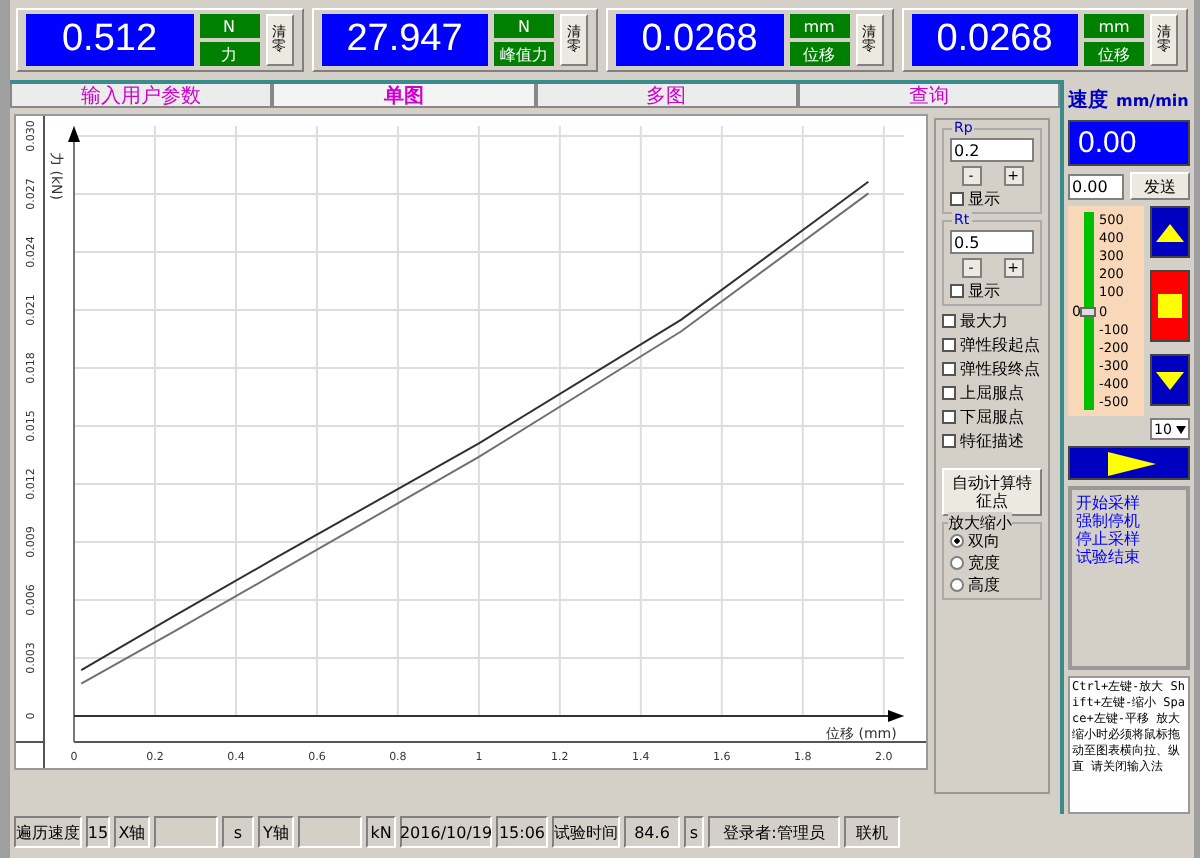  I want to click on stop-button, so click(1170, 306).